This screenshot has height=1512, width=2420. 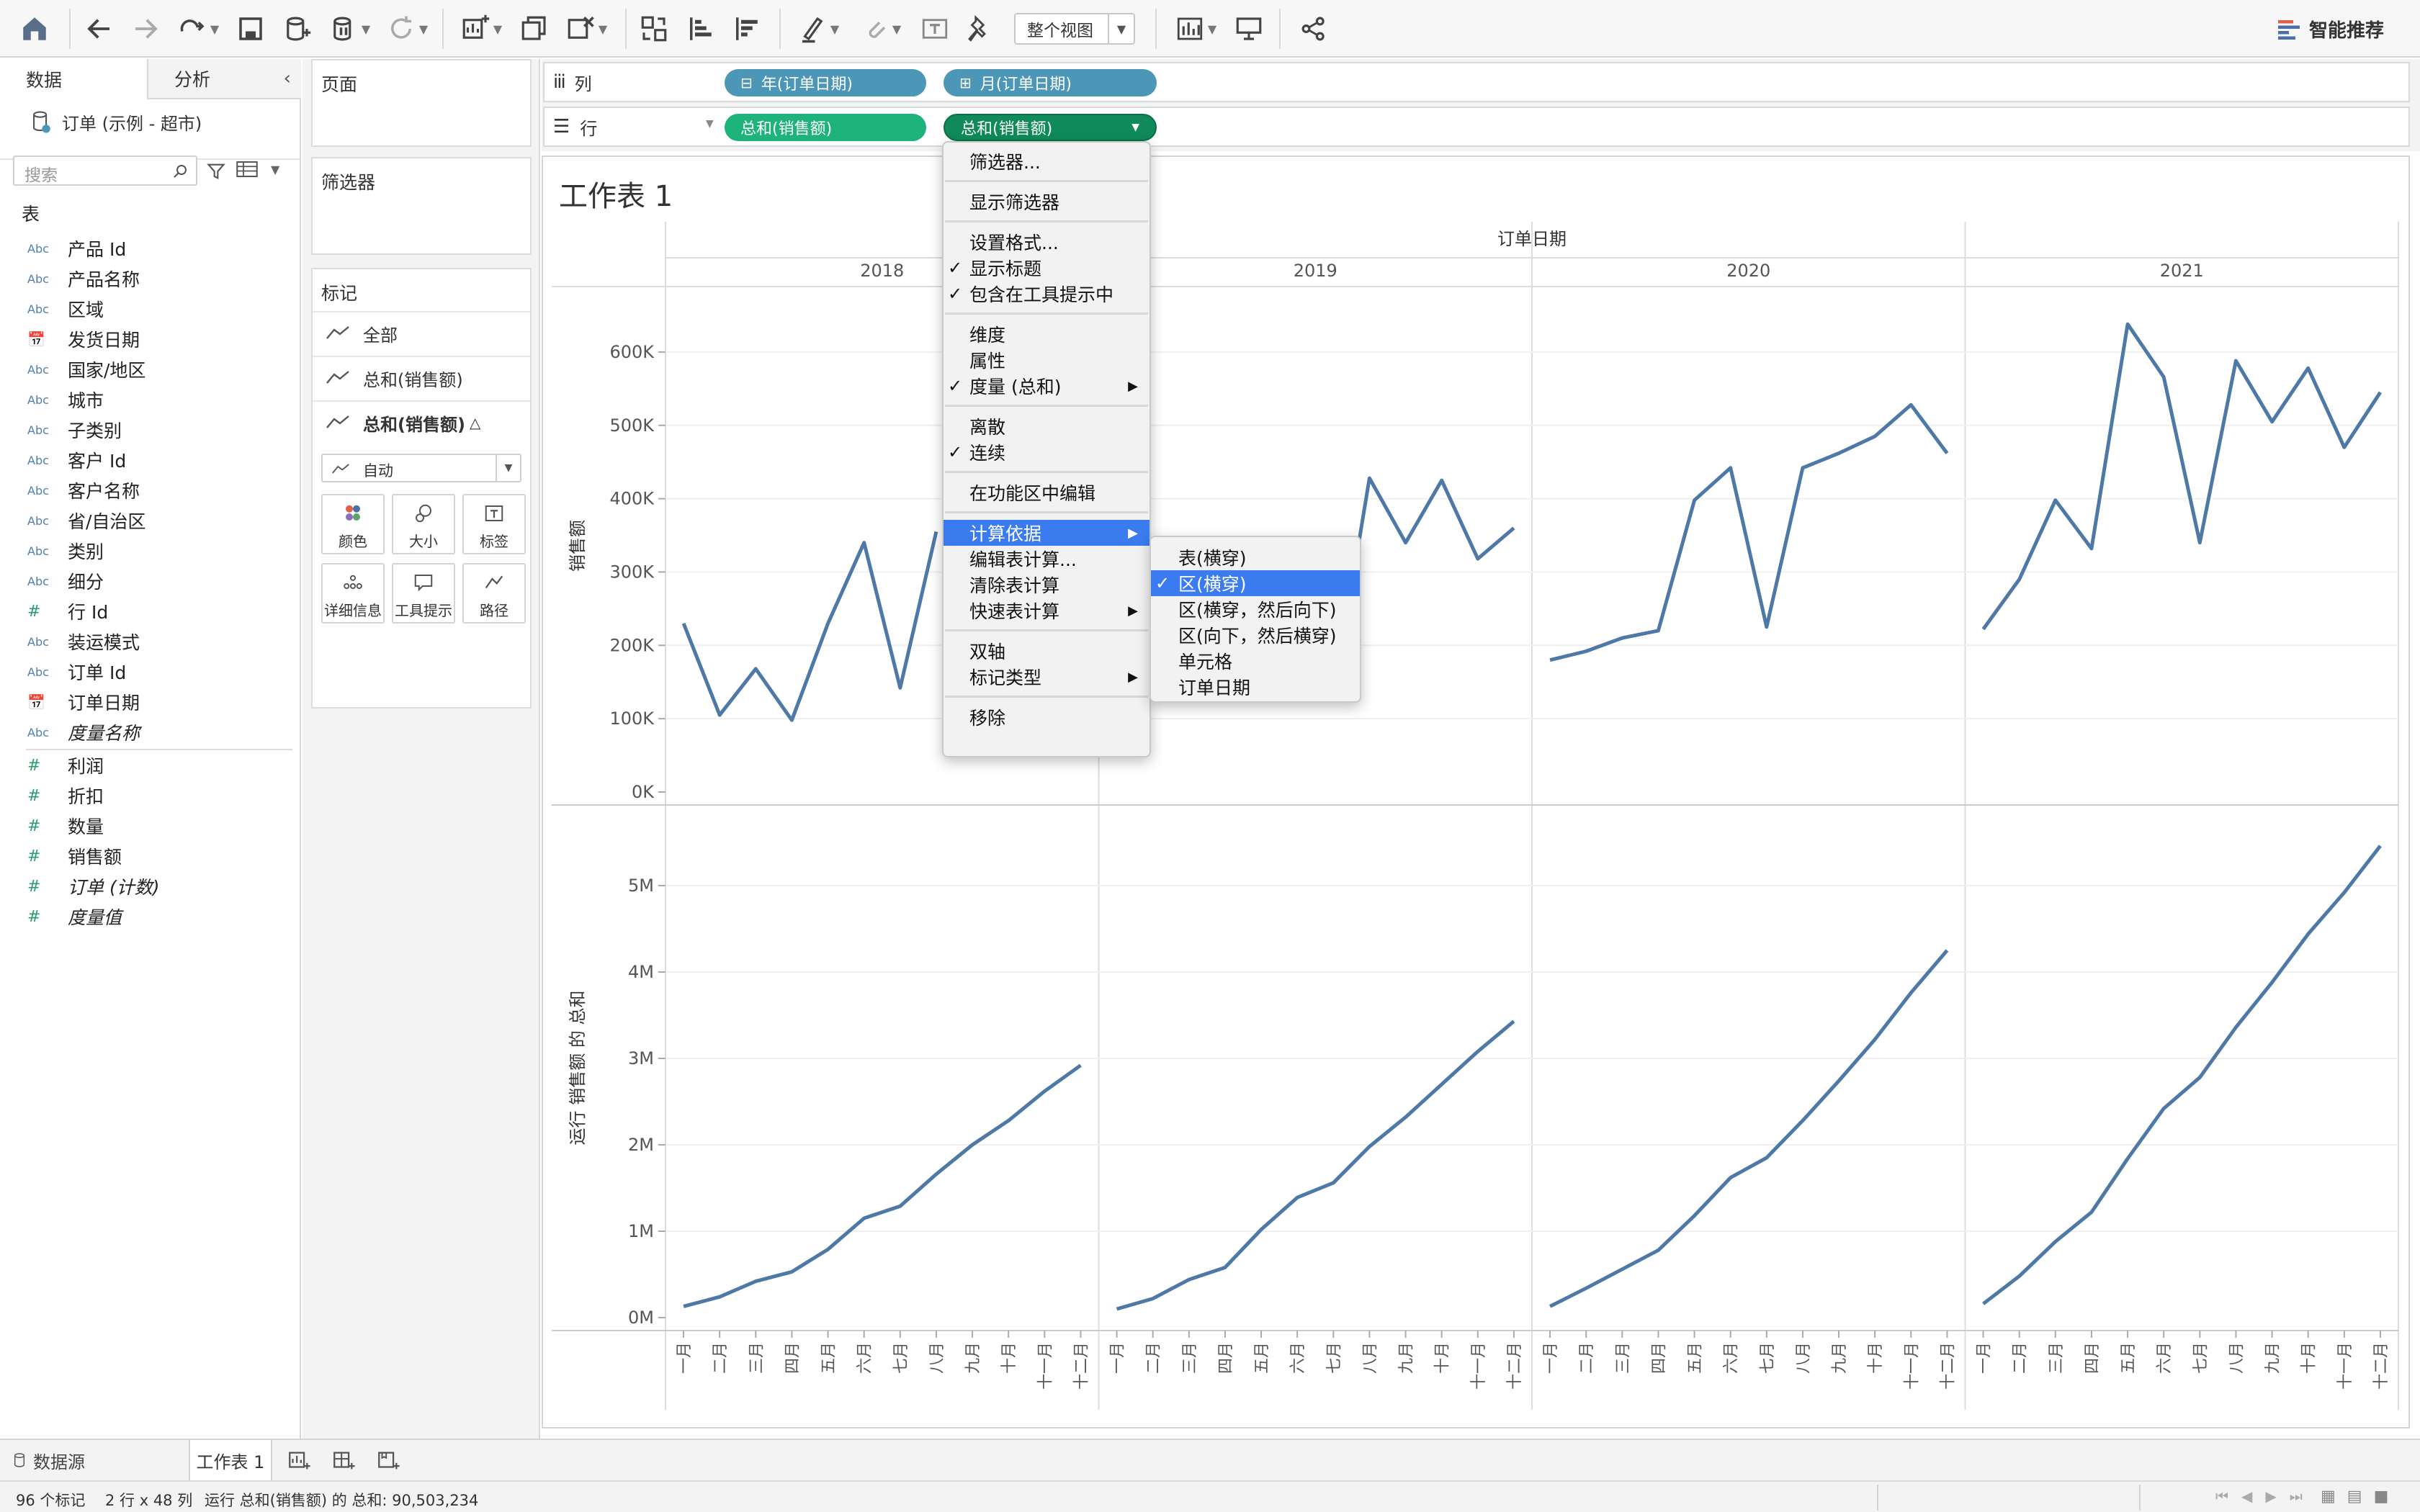 What do you see at coordinates (34, 29) in the screenshot?
I see `home-icon` at bounding box center [34, 29].